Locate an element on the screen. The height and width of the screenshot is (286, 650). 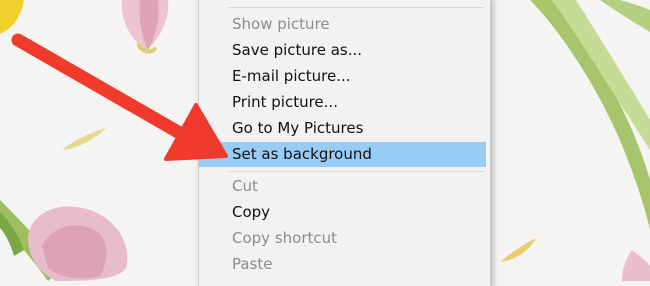
menu-item-set-as-background: Set as background is located at coordinates (342, 154).